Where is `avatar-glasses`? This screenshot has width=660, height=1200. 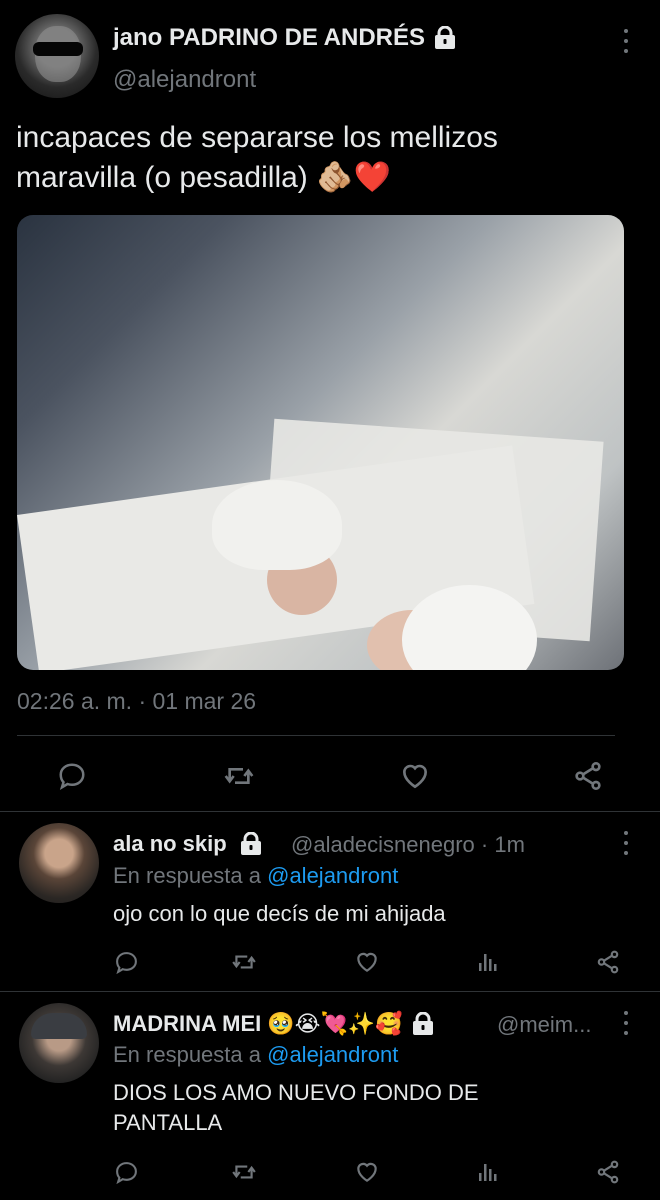
avatar-glasses is located at coordinates (58, 49).